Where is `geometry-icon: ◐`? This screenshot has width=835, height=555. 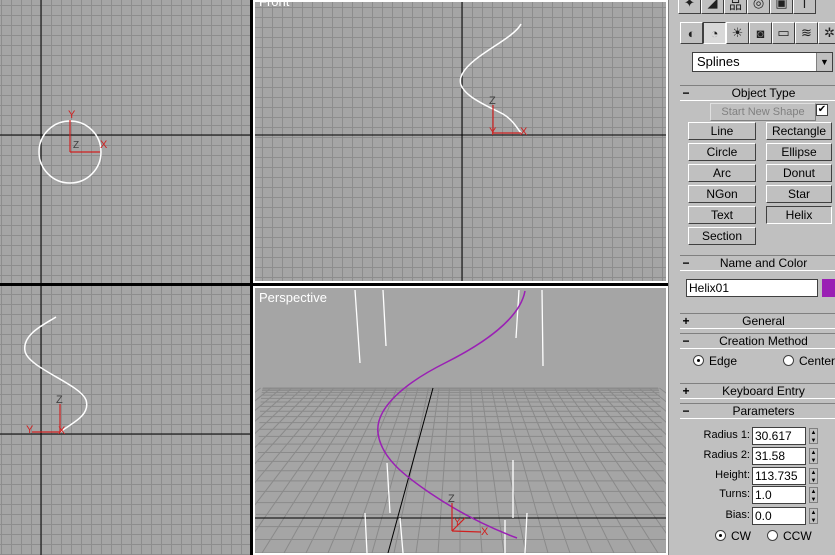 geometry-icon: ◐ is located at coordinates (691, 33).